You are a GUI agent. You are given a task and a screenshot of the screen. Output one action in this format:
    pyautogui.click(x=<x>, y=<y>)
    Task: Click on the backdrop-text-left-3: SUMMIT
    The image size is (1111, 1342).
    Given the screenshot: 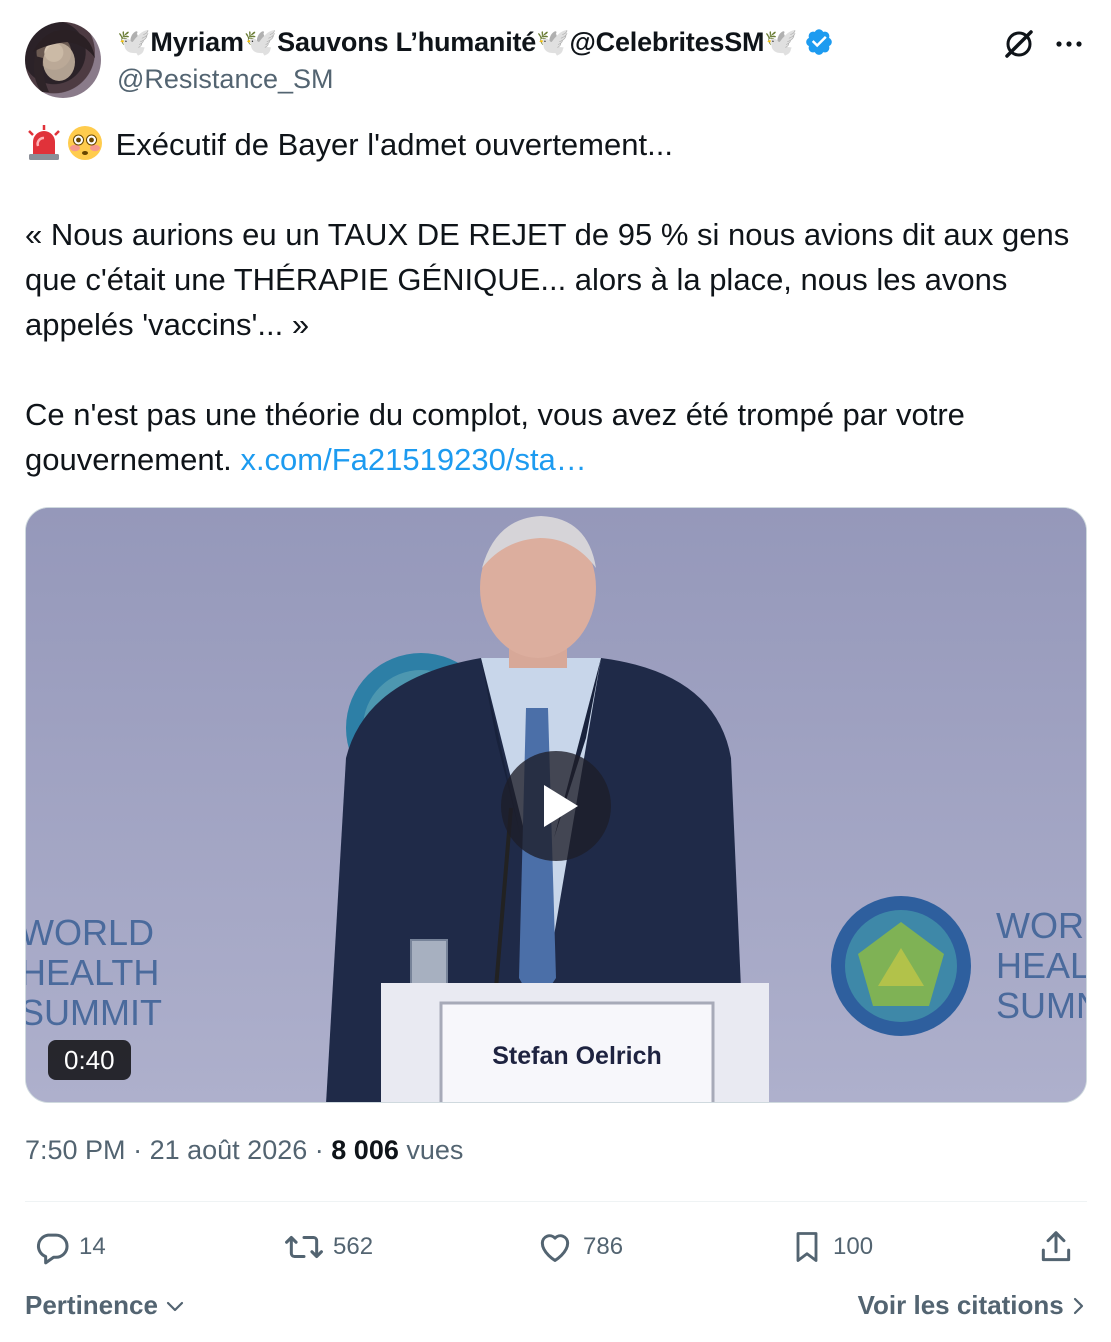 What is the action you would take?
    pyautogui.click(x=94, y=1012)
    